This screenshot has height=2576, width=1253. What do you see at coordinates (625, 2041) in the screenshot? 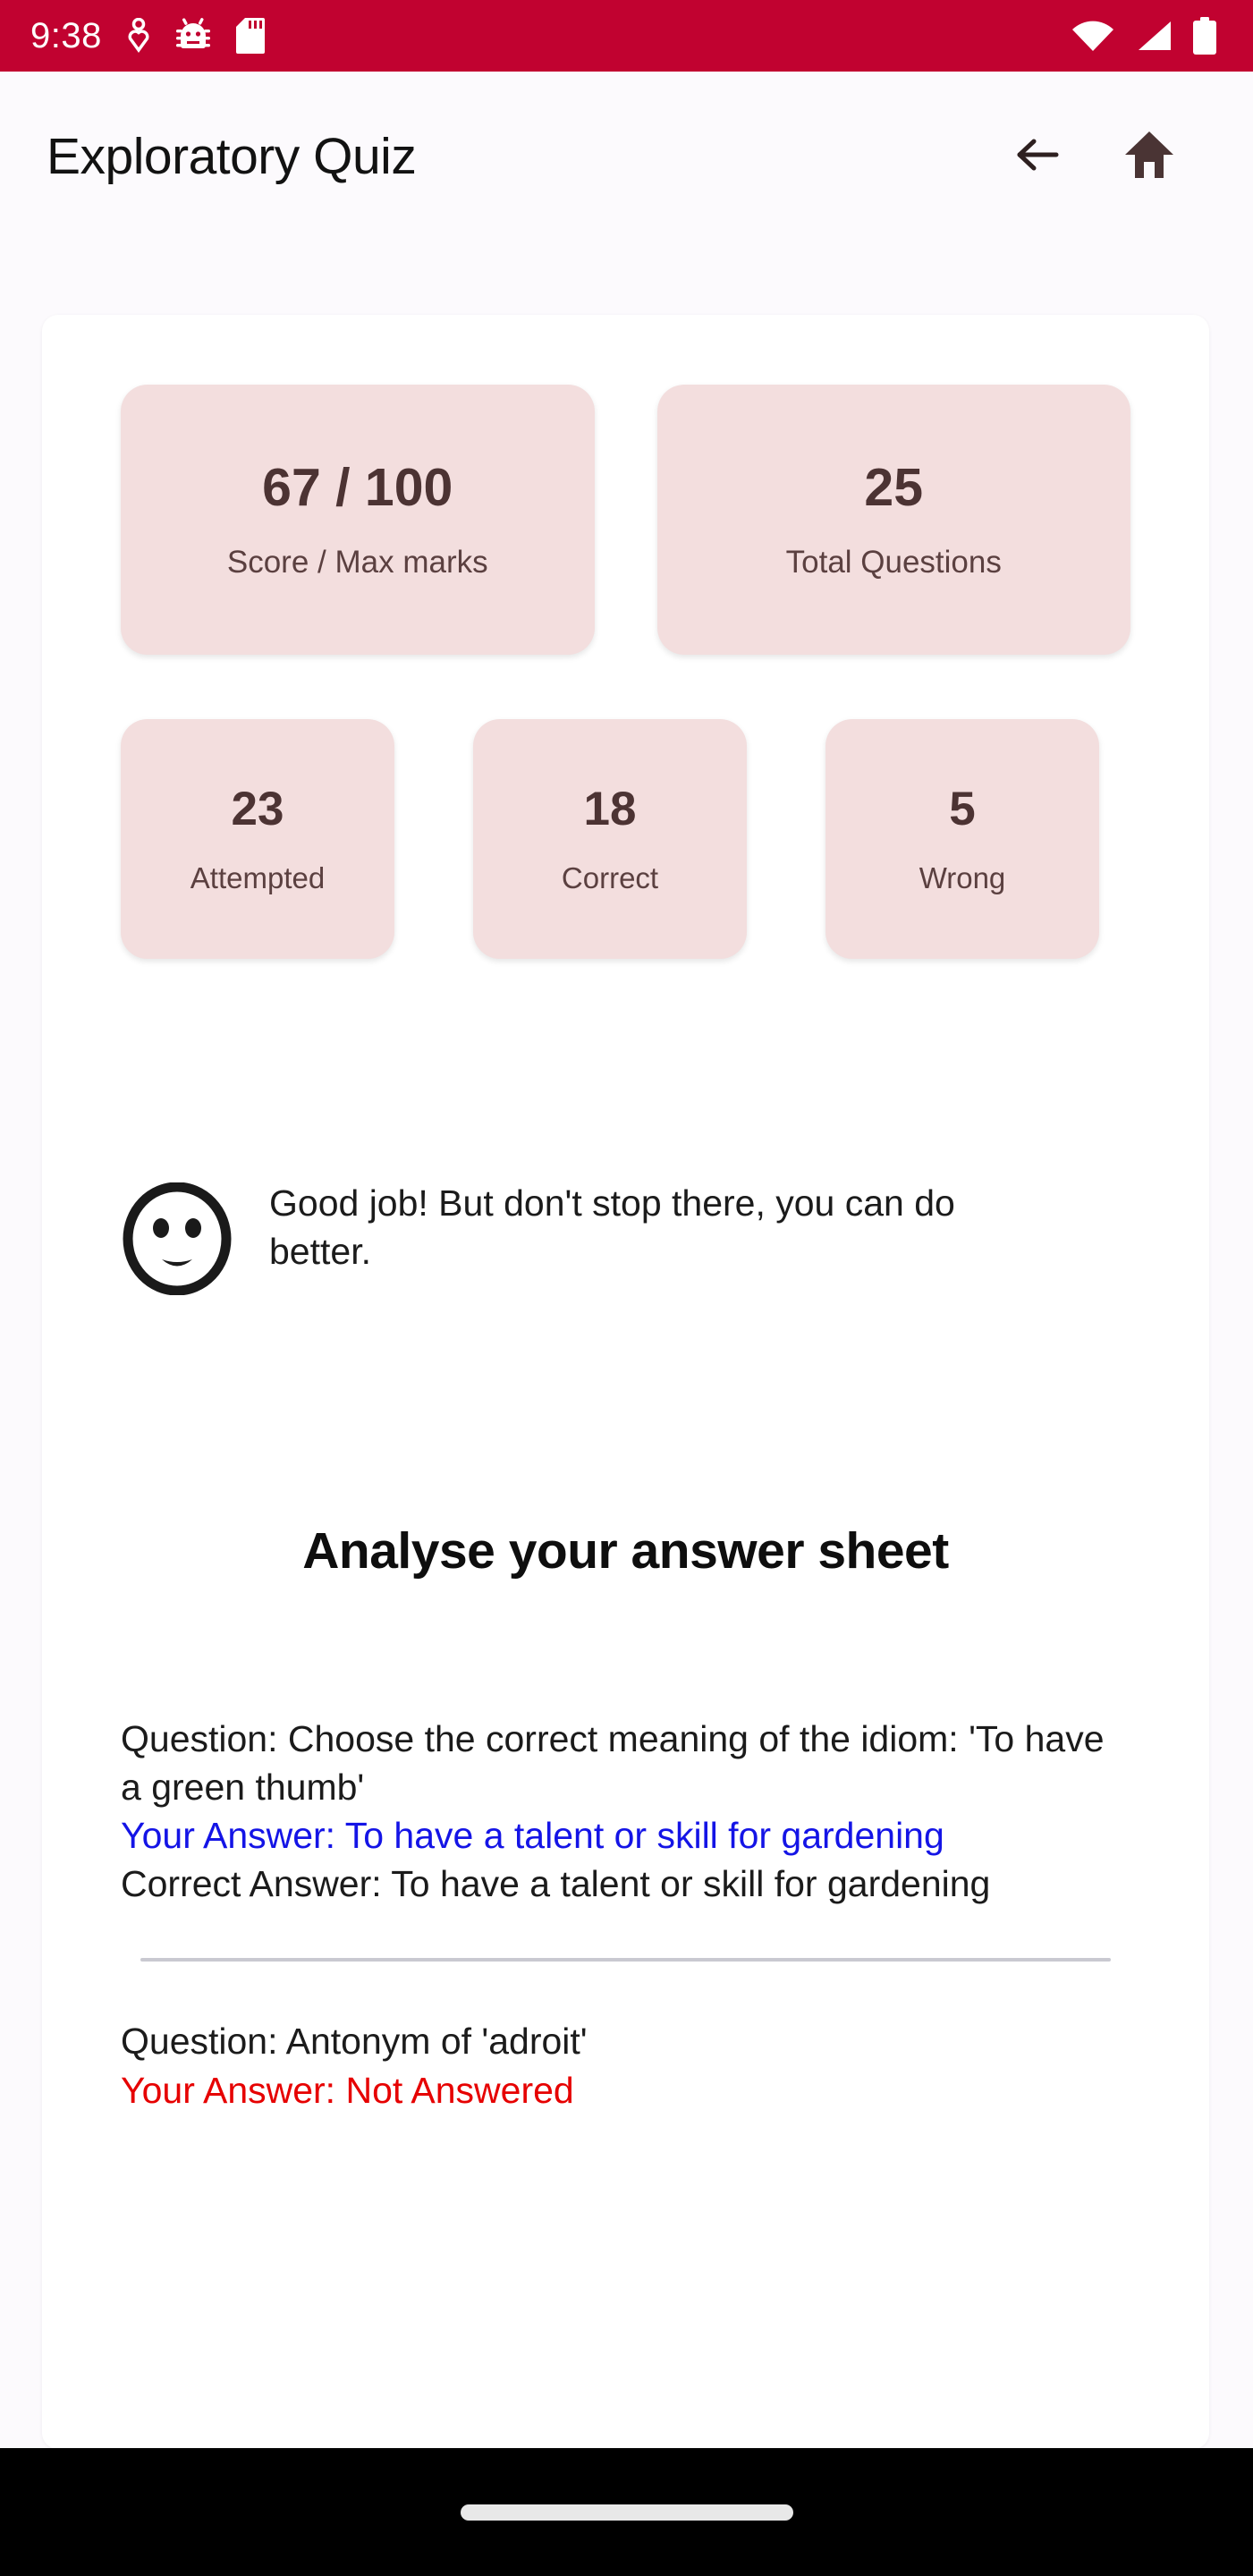
I see `answer-question: Question: Antonym of 'adroit'` at bounding box center [625, 2041].